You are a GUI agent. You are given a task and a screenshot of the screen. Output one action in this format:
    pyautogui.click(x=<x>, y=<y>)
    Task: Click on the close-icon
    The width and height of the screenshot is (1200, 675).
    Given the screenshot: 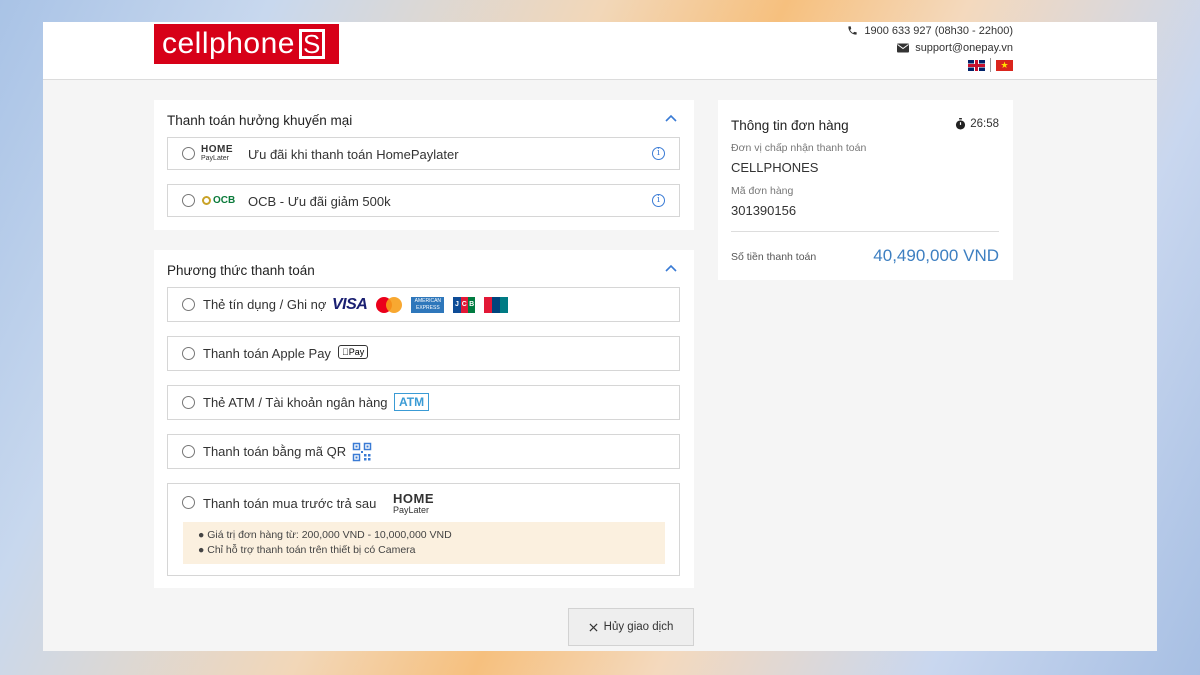 What is the action you would take?
    pyautogui.click(x=593, y=627)
    